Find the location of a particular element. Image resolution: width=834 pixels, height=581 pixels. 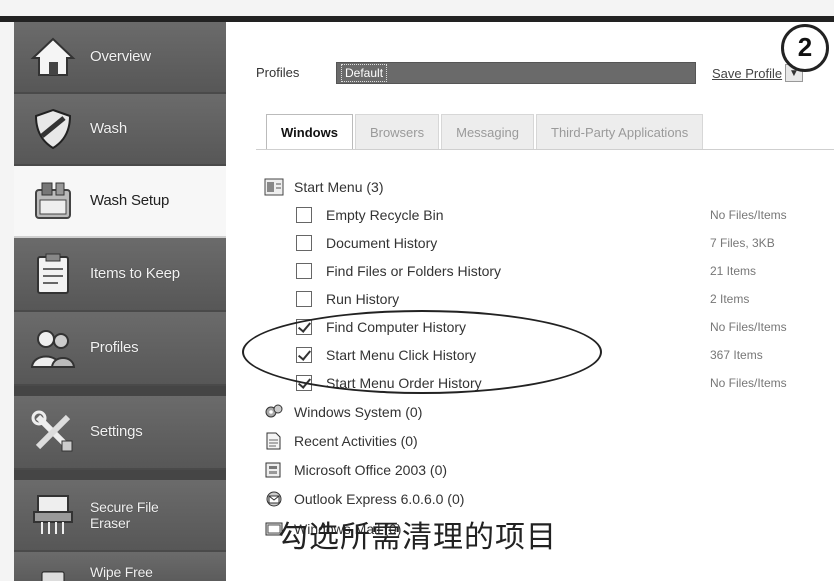

tab-messaging: Messaging is located at coordinates (487, 132).